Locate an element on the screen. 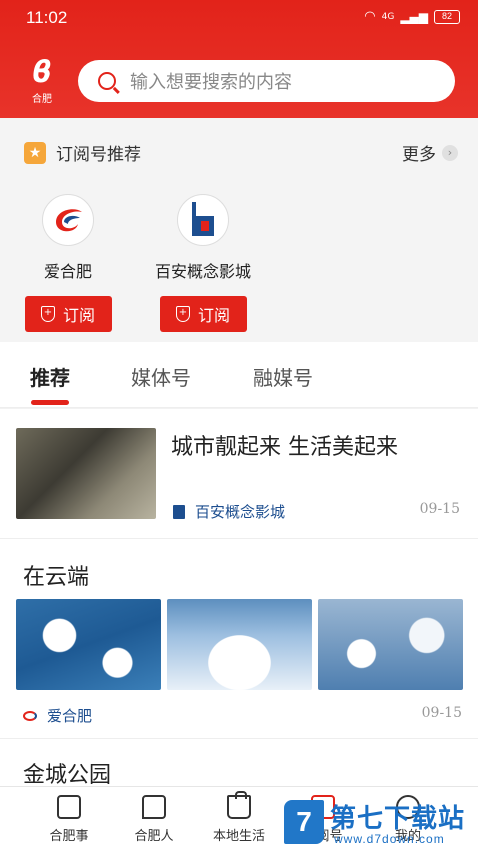  wifi-icon: ◠ is located at coordinates (370, 16).